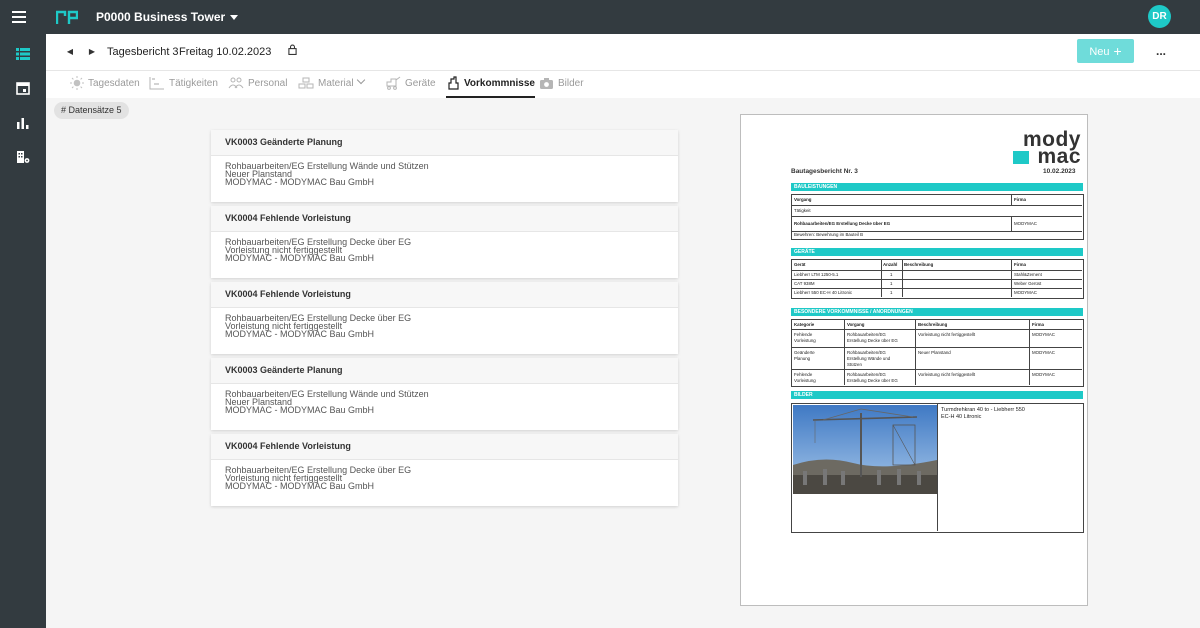 This screenshot has width=1200, height=628. Describe the element at coordinates (393, 83) in the screenshot. I see `machine-icon` at that location.